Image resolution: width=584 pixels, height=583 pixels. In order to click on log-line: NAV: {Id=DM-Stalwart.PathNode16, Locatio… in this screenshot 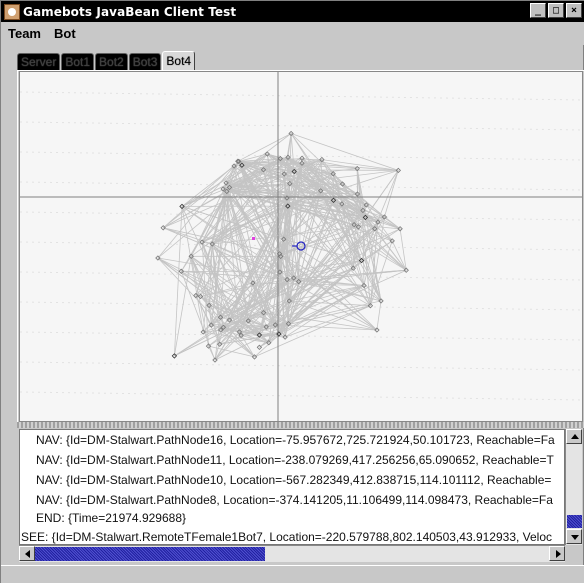, I will do `click(295, 440)`.